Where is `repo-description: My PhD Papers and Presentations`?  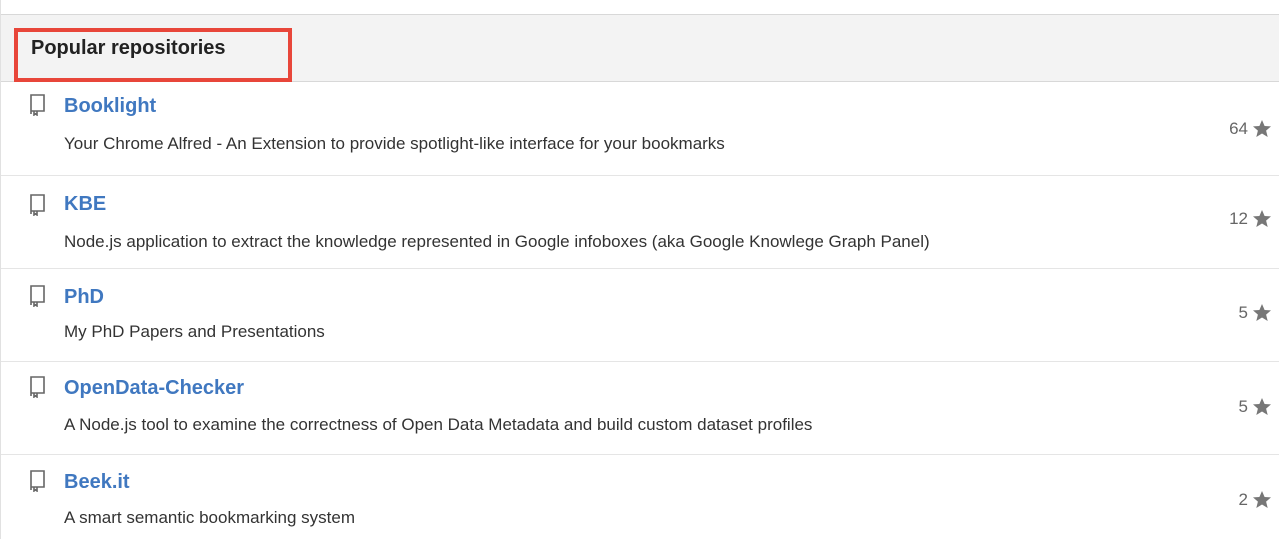
repo-description: My PhD Papers and Presentations is located at coordinates (194, 331).